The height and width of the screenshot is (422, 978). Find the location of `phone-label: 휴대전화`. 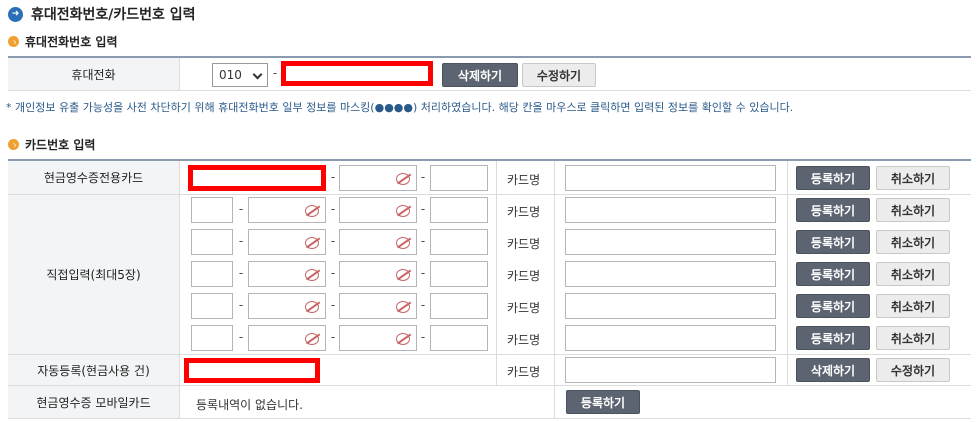

phone-label: 휴대전화 is located at coordinates (94, 74).